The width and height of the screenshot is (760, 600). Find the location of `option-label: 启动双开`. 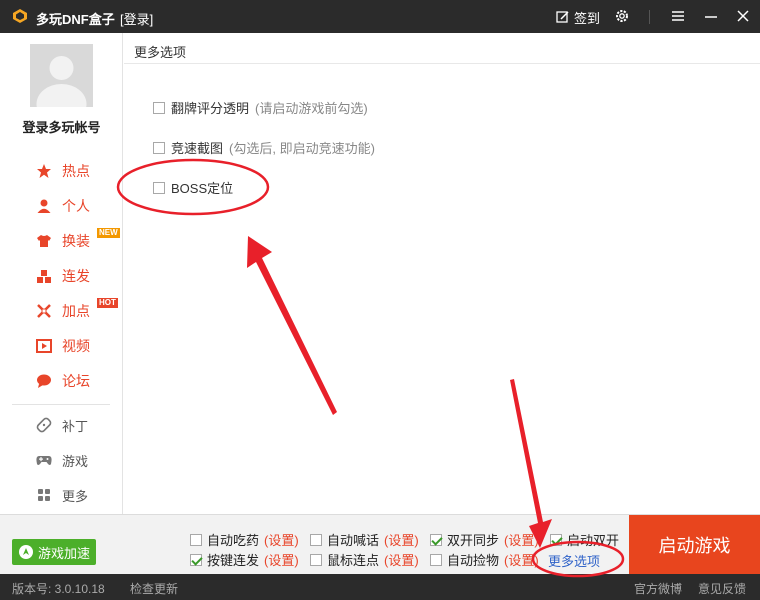

option-label: 启动双开 is located at coordinates (593, 540).